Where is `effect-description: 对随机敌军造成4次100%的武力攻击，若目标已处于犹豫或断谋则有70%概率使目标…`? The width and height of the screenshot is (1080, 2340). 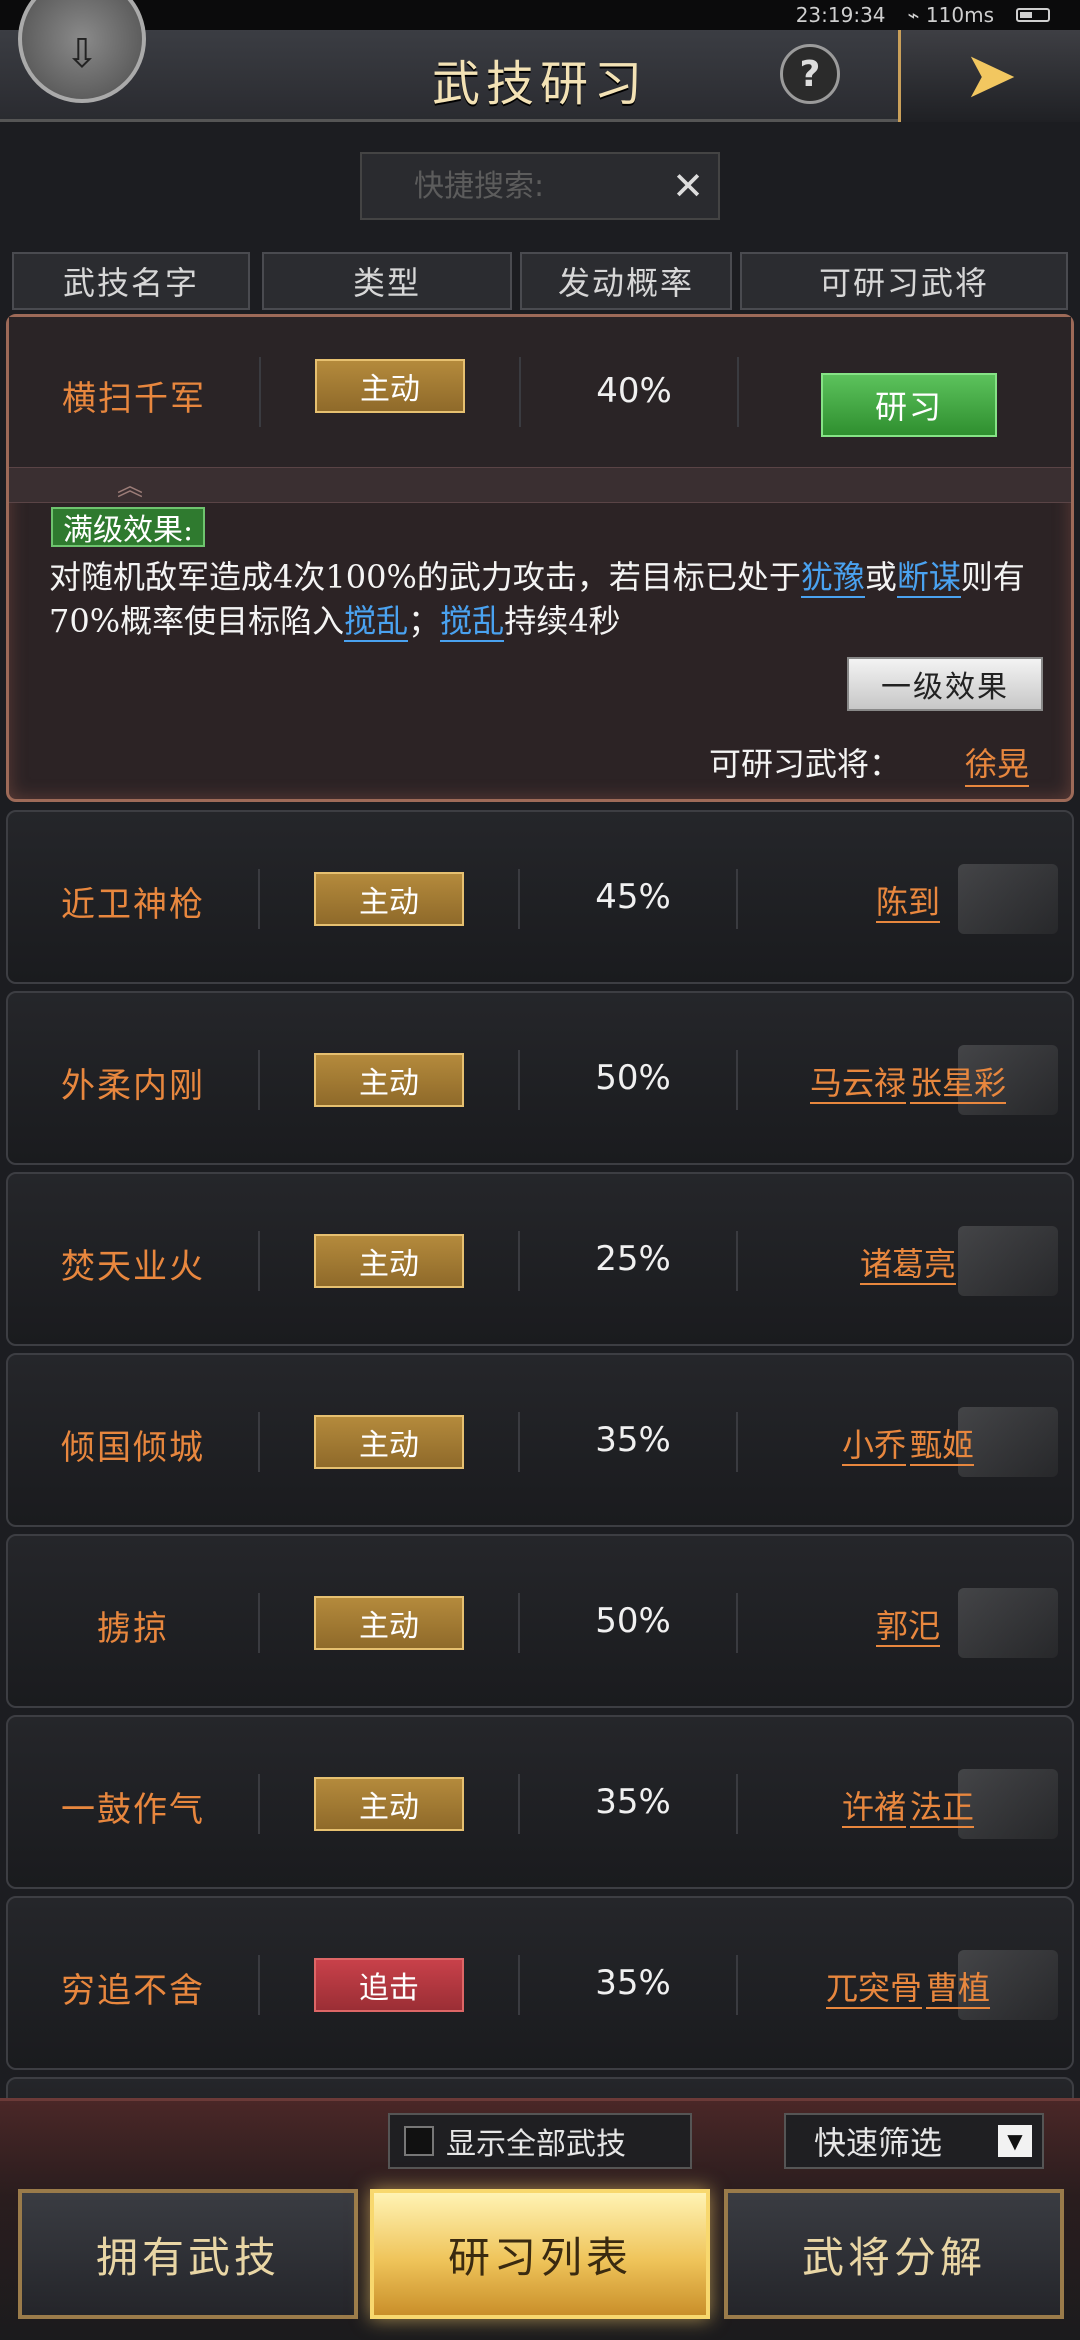 effect-description: 对随机敌军造成4次100%的武力攻击，若目标已处于犹豫或断谋则有70%概率使目标… is located at coordinates (549, 599).